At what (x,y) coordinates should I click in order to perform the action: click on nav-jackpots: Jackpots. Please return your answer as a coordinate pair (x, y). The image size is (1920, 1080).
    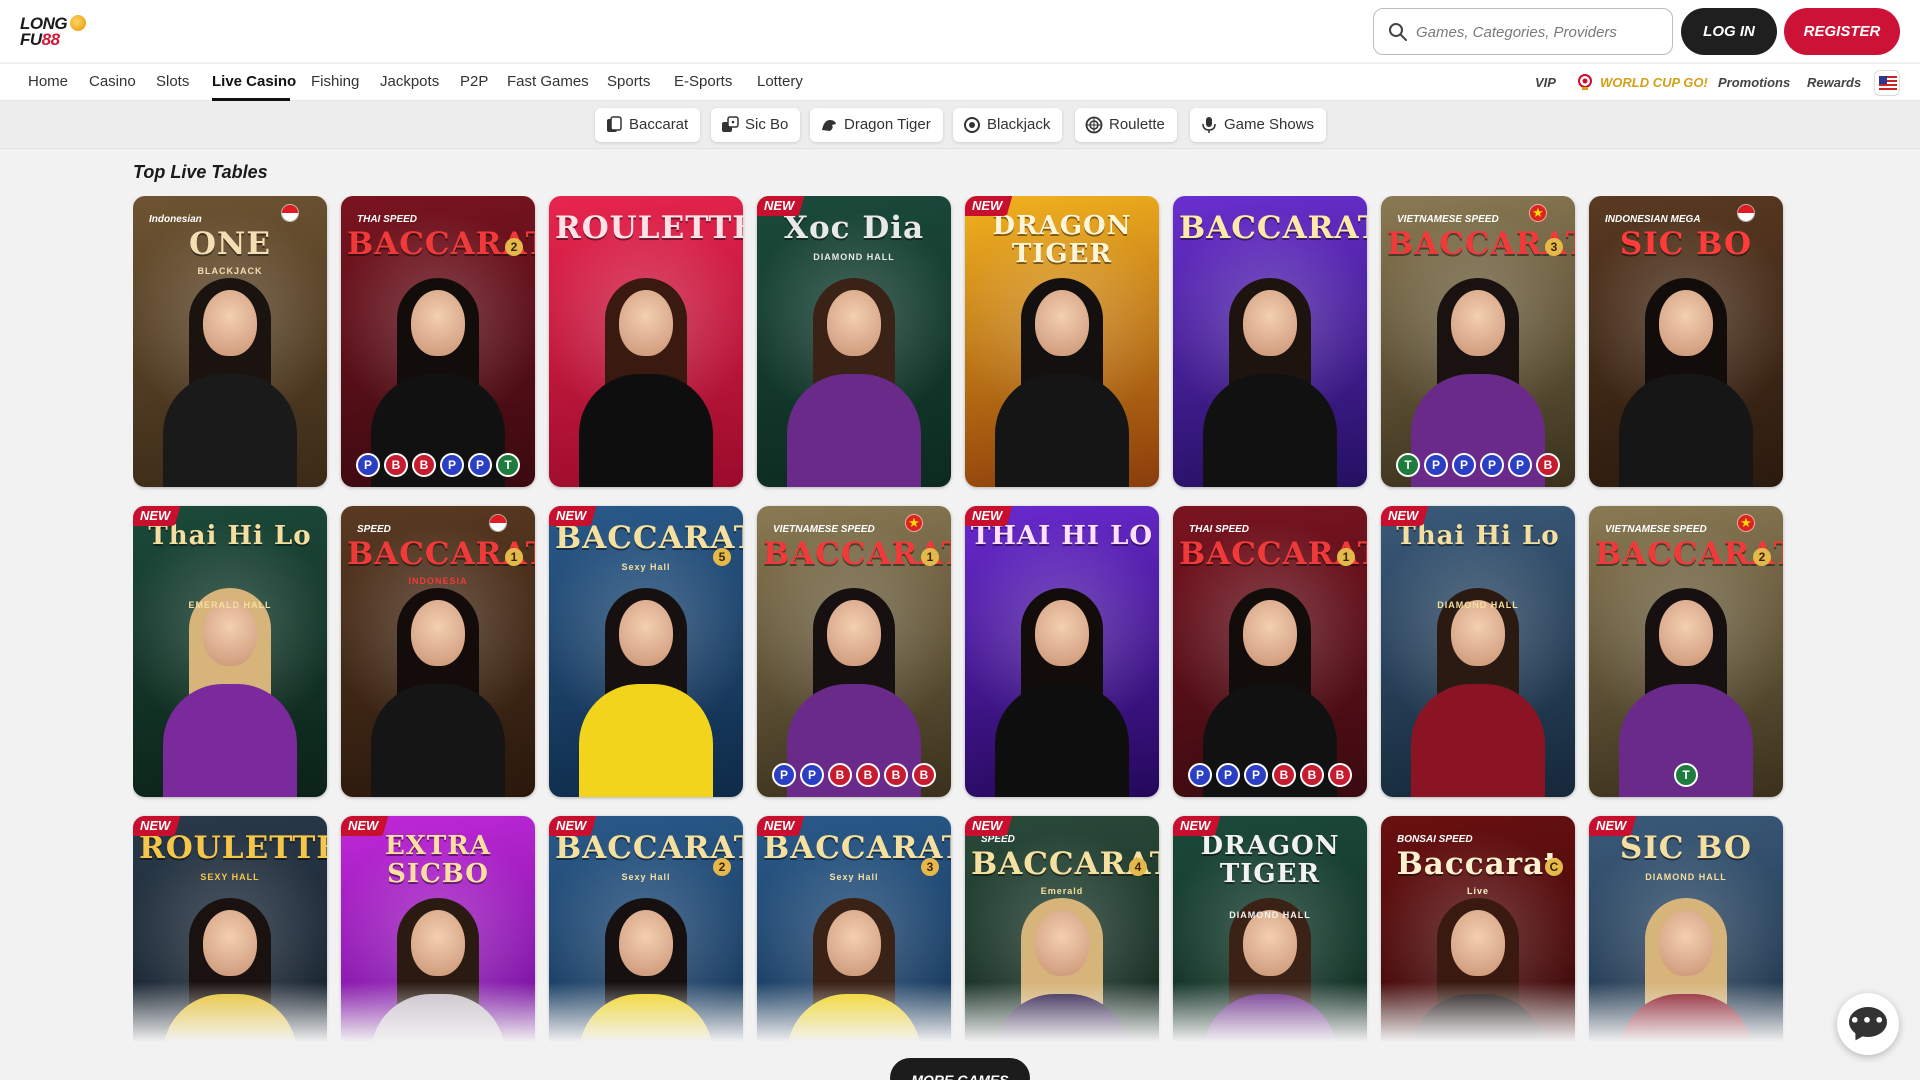
    Looking at the image, I should click on (409, 82).